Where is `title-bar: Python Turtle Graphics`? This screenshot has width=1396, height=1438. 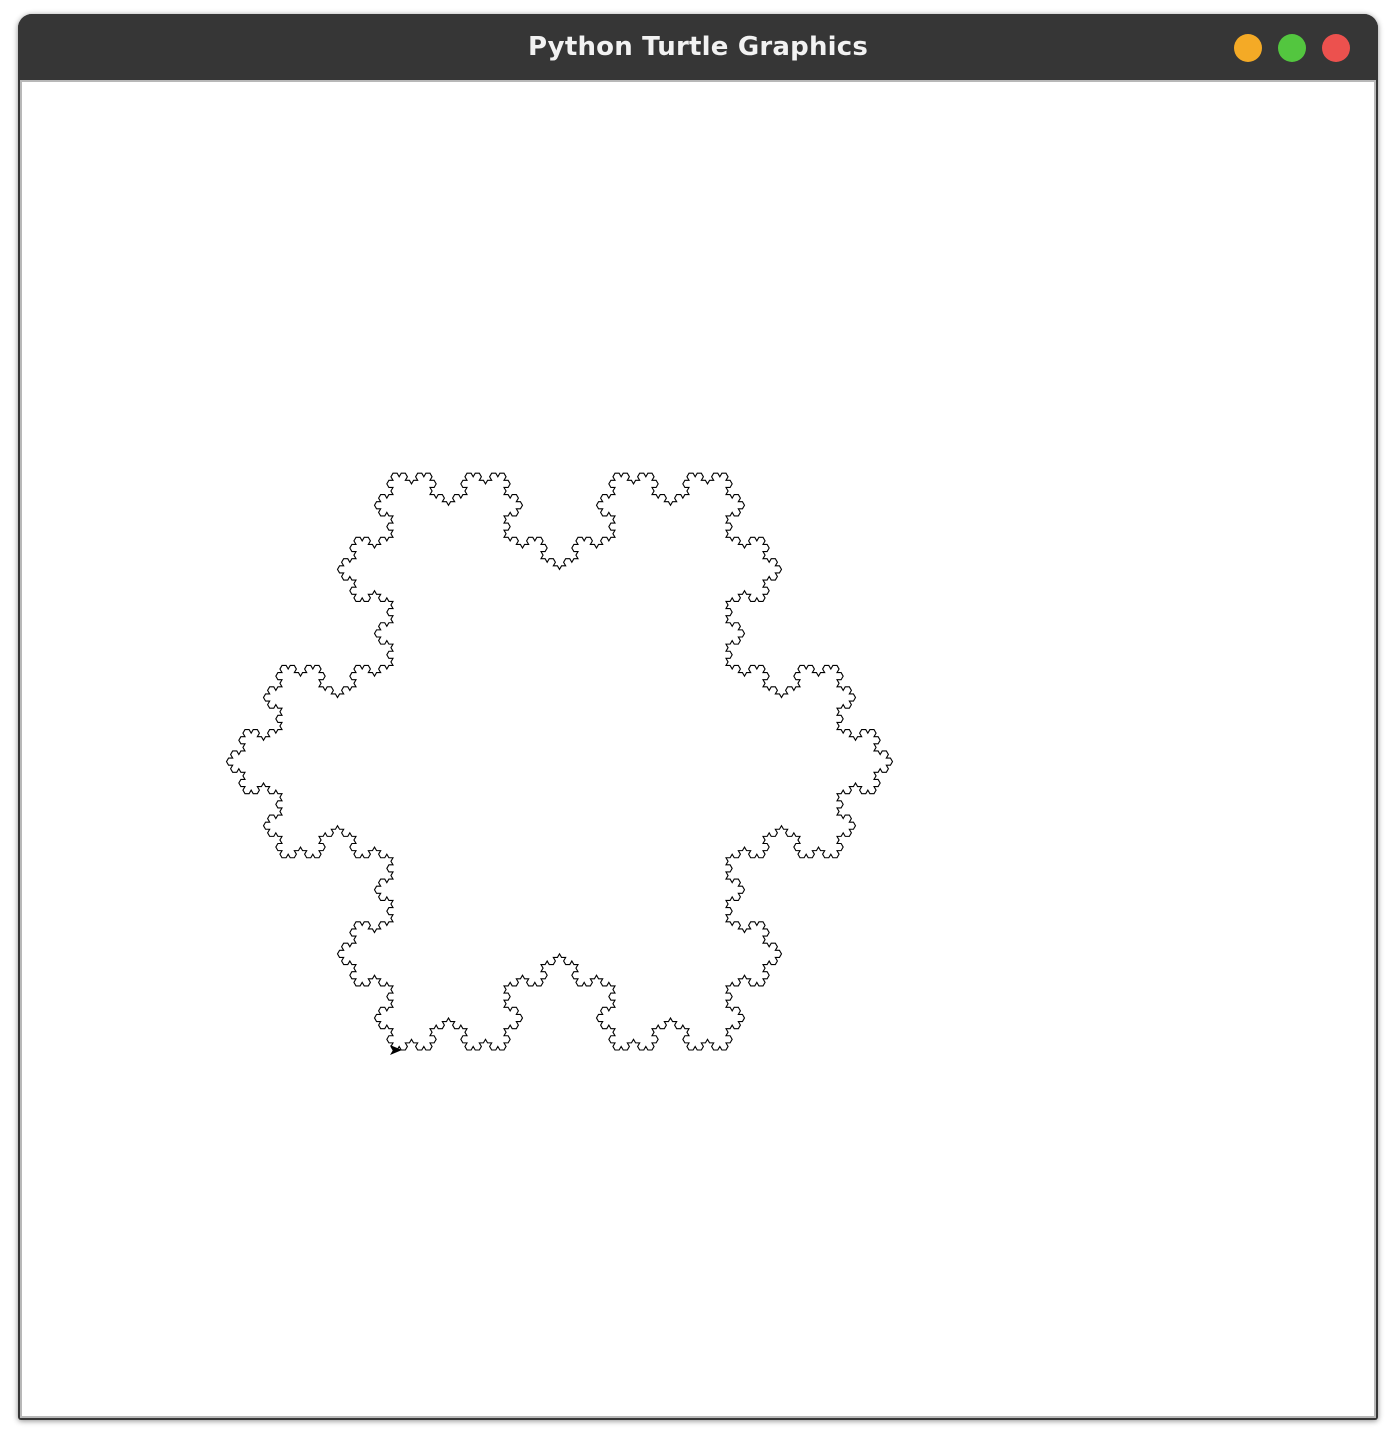 title-bar: Python Turtle Graphics is located at coordinates (698, 47).